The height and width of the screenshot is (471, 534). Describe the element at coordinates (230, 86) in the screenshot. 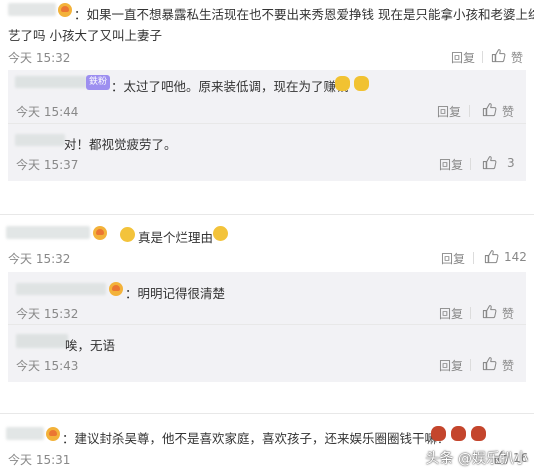

I see `reply-text: ：太过了吧他。原来装低调，现在为了赚钱` at that location.